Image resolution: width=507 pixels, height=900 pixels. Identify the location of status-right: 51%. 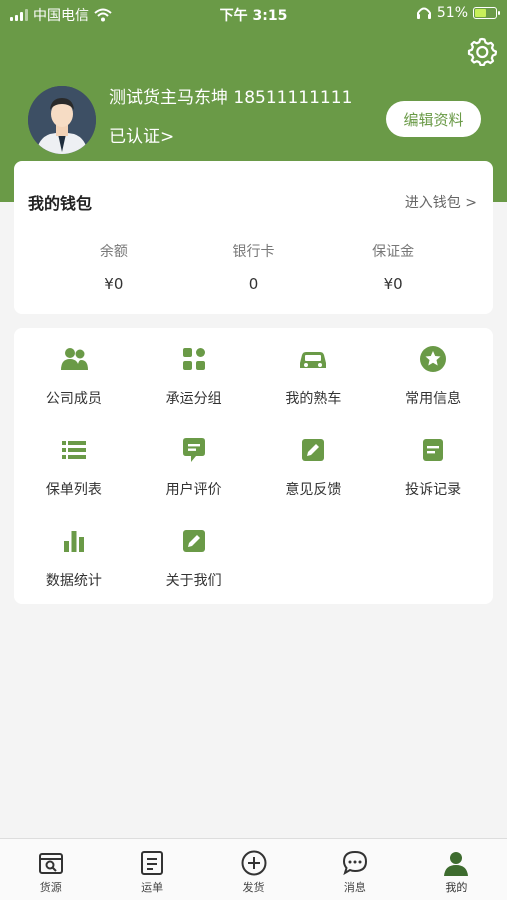
(458, 13).